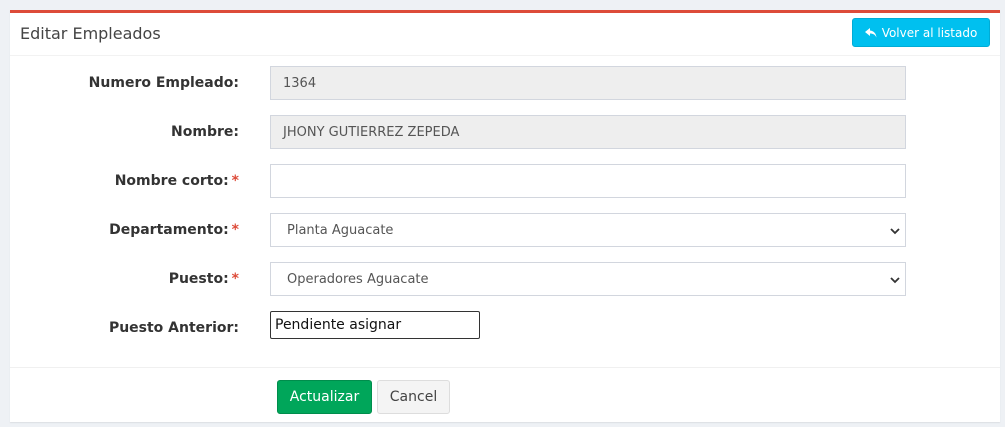  I want to click on puesto-anterior-label: Puesto Anterior:, so click(173, 328).